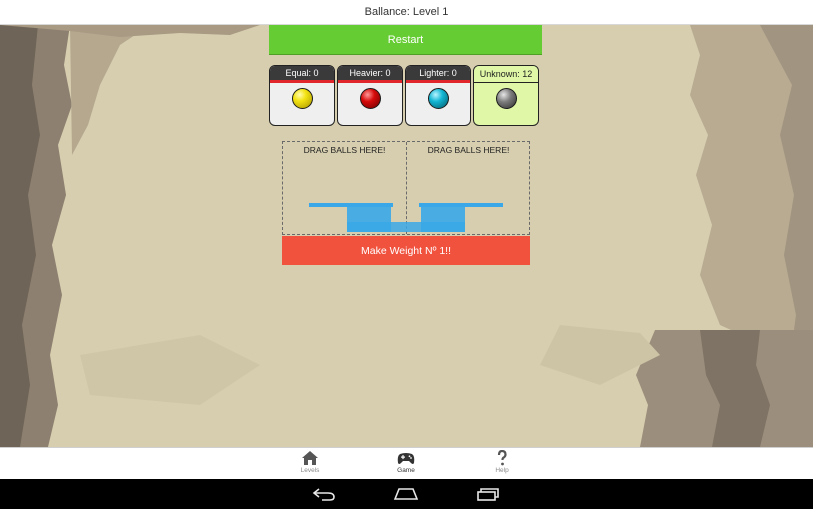  What do you see at coordinates (406, 458) in the screenshot?
I see `gamepad-icon` at bounding box center [406, 458].